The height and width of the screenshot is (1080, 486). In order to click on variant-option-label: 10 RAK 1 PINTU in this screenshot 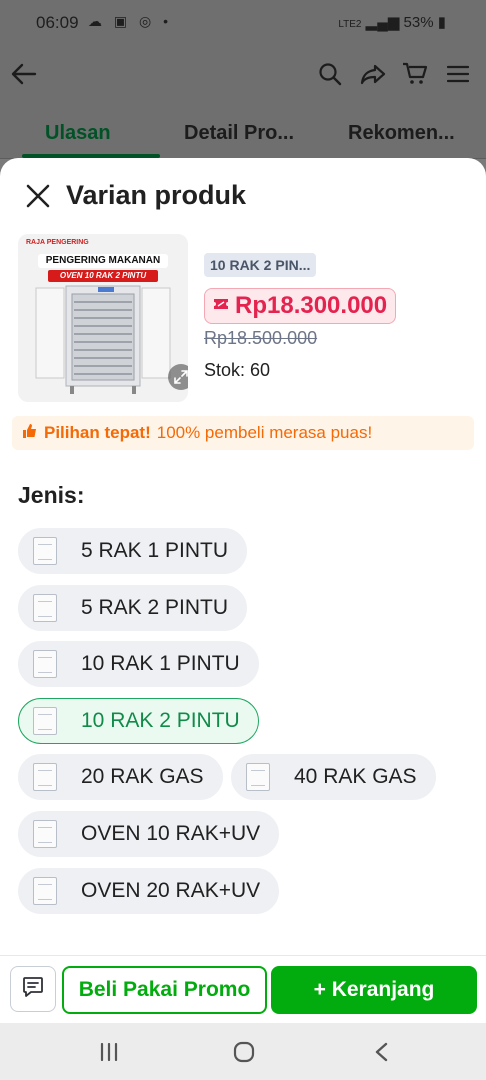, I will do `click(160, 663)`.